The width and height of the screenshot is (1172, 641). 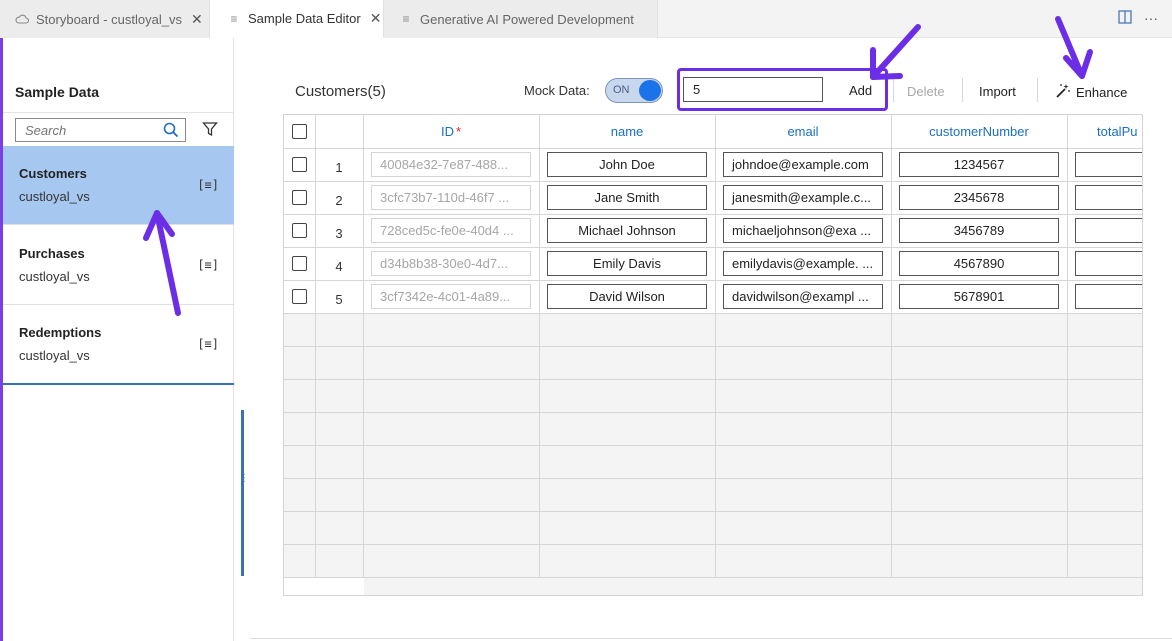 I want to click on customer-number-field: 3456789, so click(x=979, y=230).